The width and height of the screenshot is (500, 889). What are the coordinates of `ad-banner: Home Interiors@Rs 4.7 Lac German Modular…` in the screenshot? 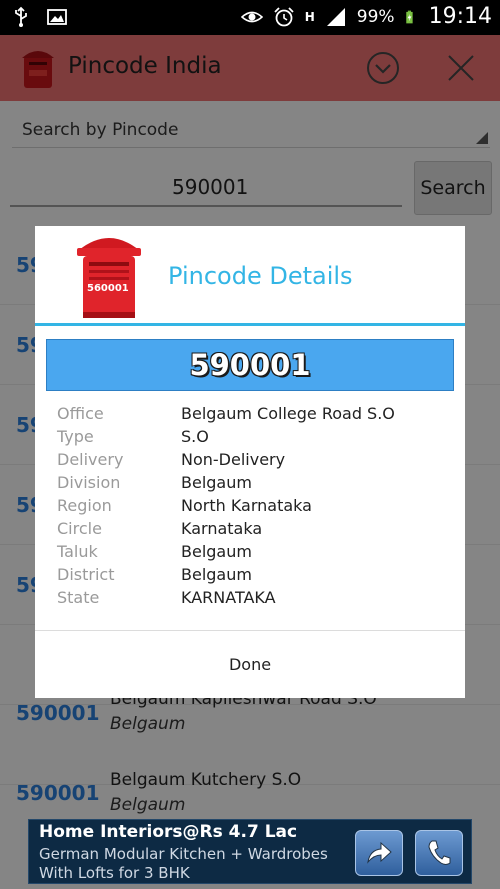 It's located at (250, 851).